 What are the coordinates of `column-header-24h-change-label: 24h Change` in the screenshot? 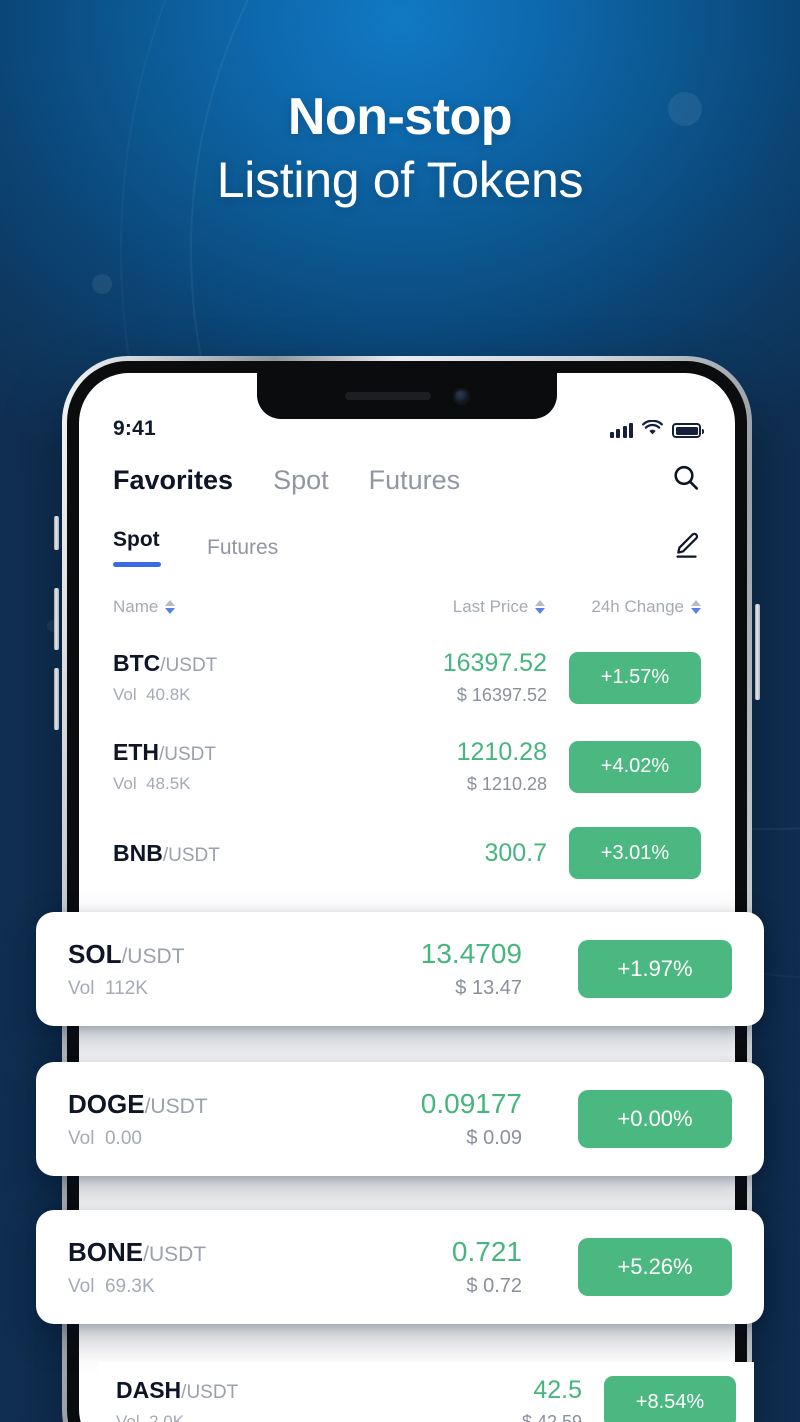 It's located at (637, 606).